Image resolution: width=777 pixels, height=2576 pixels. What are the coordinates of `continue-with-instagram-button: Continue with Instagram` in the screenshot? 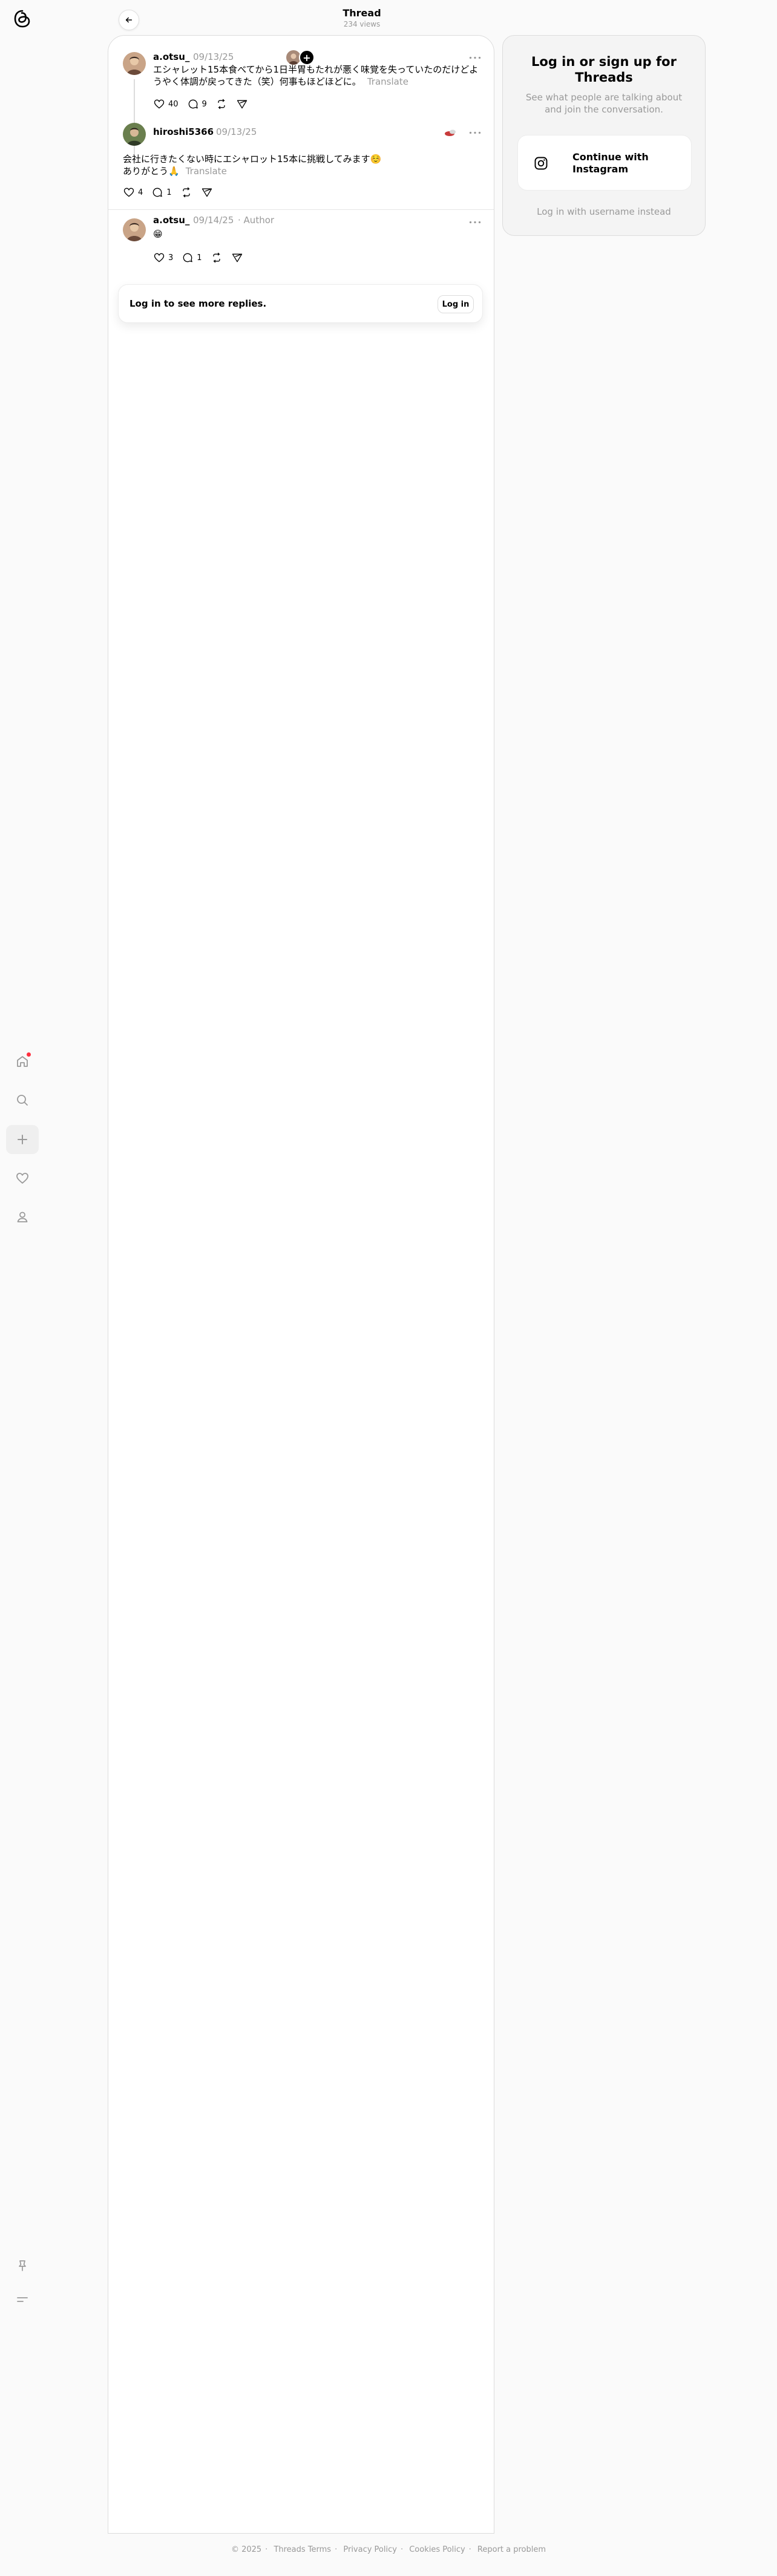 It's located at (605, 163).